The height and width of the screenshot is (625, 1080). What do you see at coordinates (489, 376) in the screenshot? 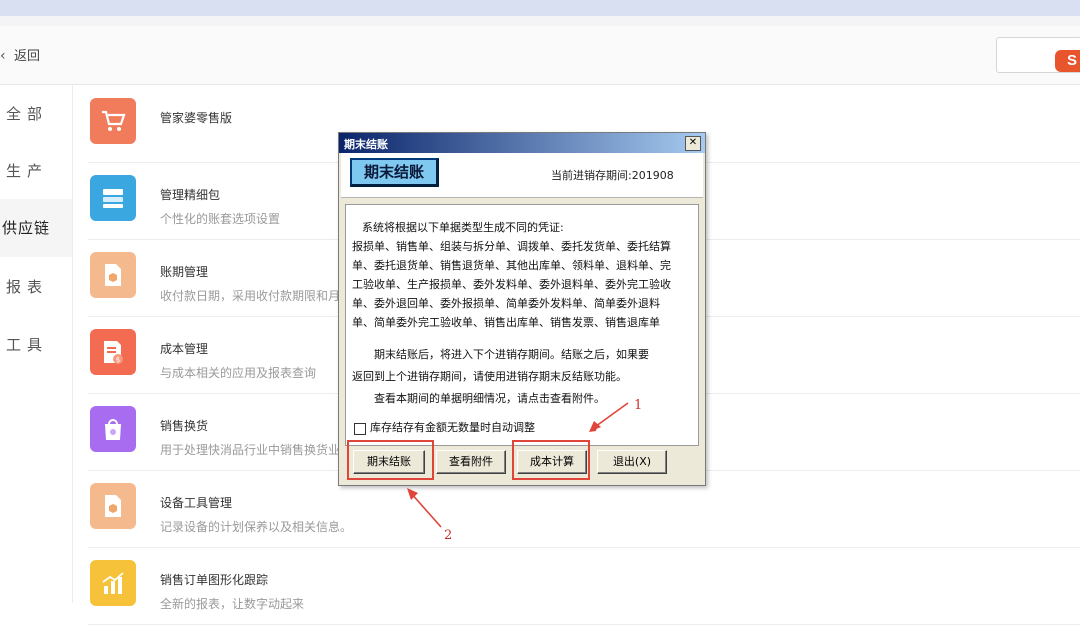
I see `info-line: 返回到上个进销存期间，请使用进销存期末反结账功能。` at bounding box center [489, 376].